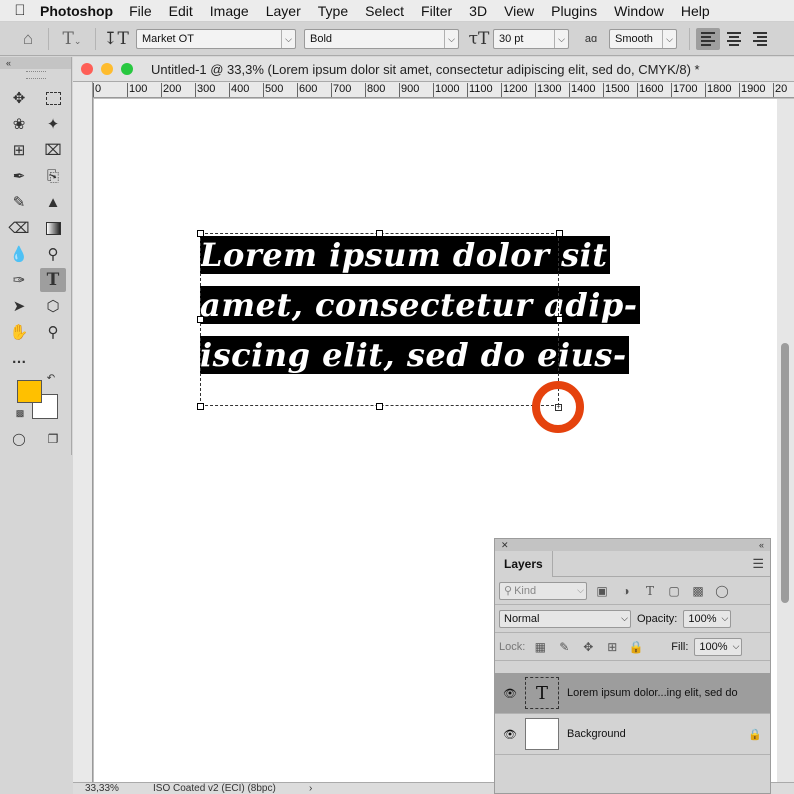 Image resolution: width=794 pixels, height=794 pixels. What do you see at coordinates (53, 98) in the screenshot?
I see `marquee-tool-icon` at bounding box center [53, 98].